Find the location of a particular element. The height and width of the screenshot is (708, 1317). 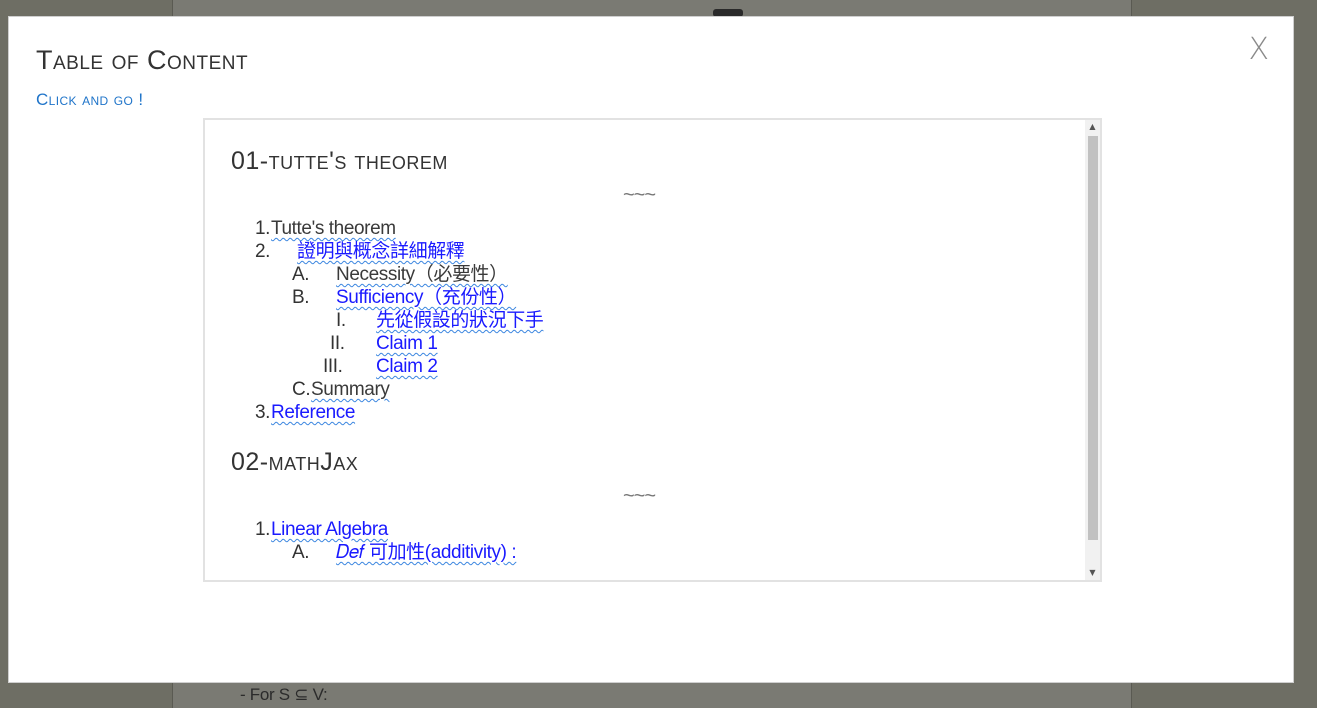

background-text: - For S ⊆ V: is located at coordinates (284, 694).